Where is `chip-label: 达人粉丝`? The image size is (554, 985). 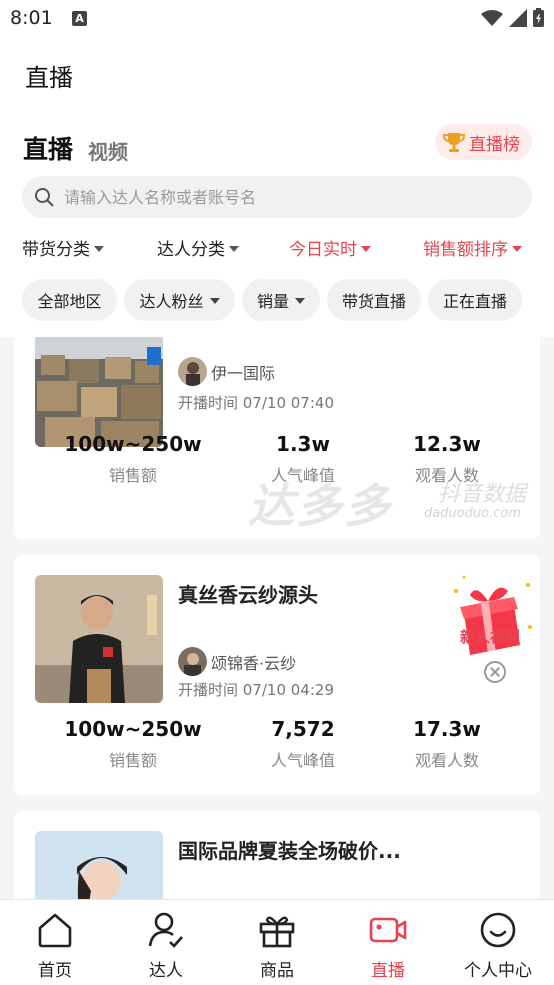 chip-label: 达人粉丝 is located at coordinates (171, 301).